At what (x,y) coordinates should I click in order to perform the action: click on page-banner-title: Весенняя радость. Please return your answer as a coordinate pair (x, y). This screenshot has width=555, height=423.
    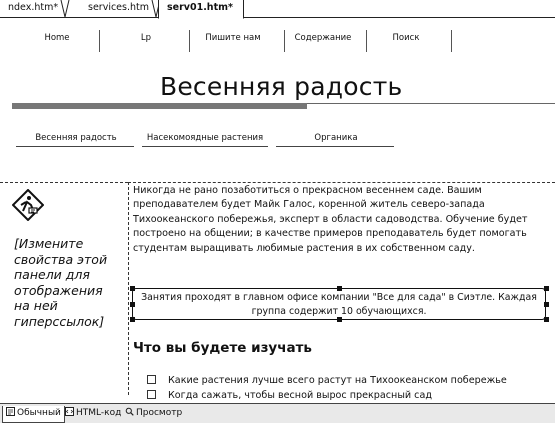
    Looking at the image, I should click on (281, 86).